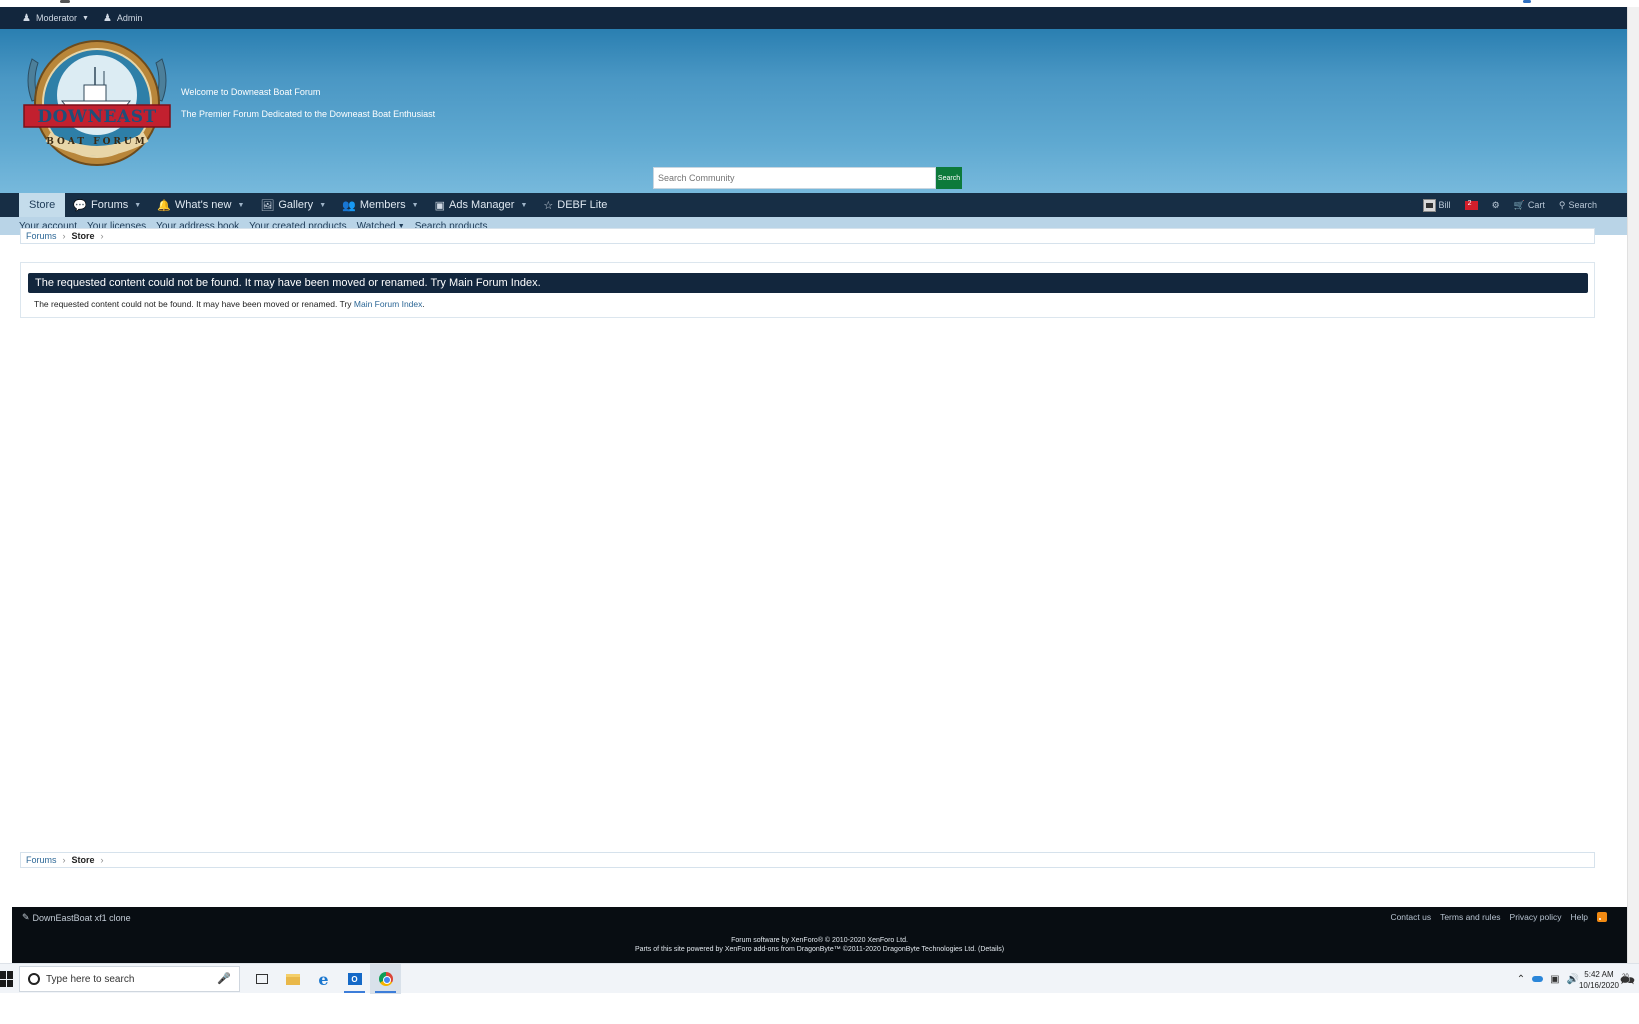  Describe the element at coordinates (1410, 917) in the screenshot. I see `footer-link-contact-us: Contact us` at that location.